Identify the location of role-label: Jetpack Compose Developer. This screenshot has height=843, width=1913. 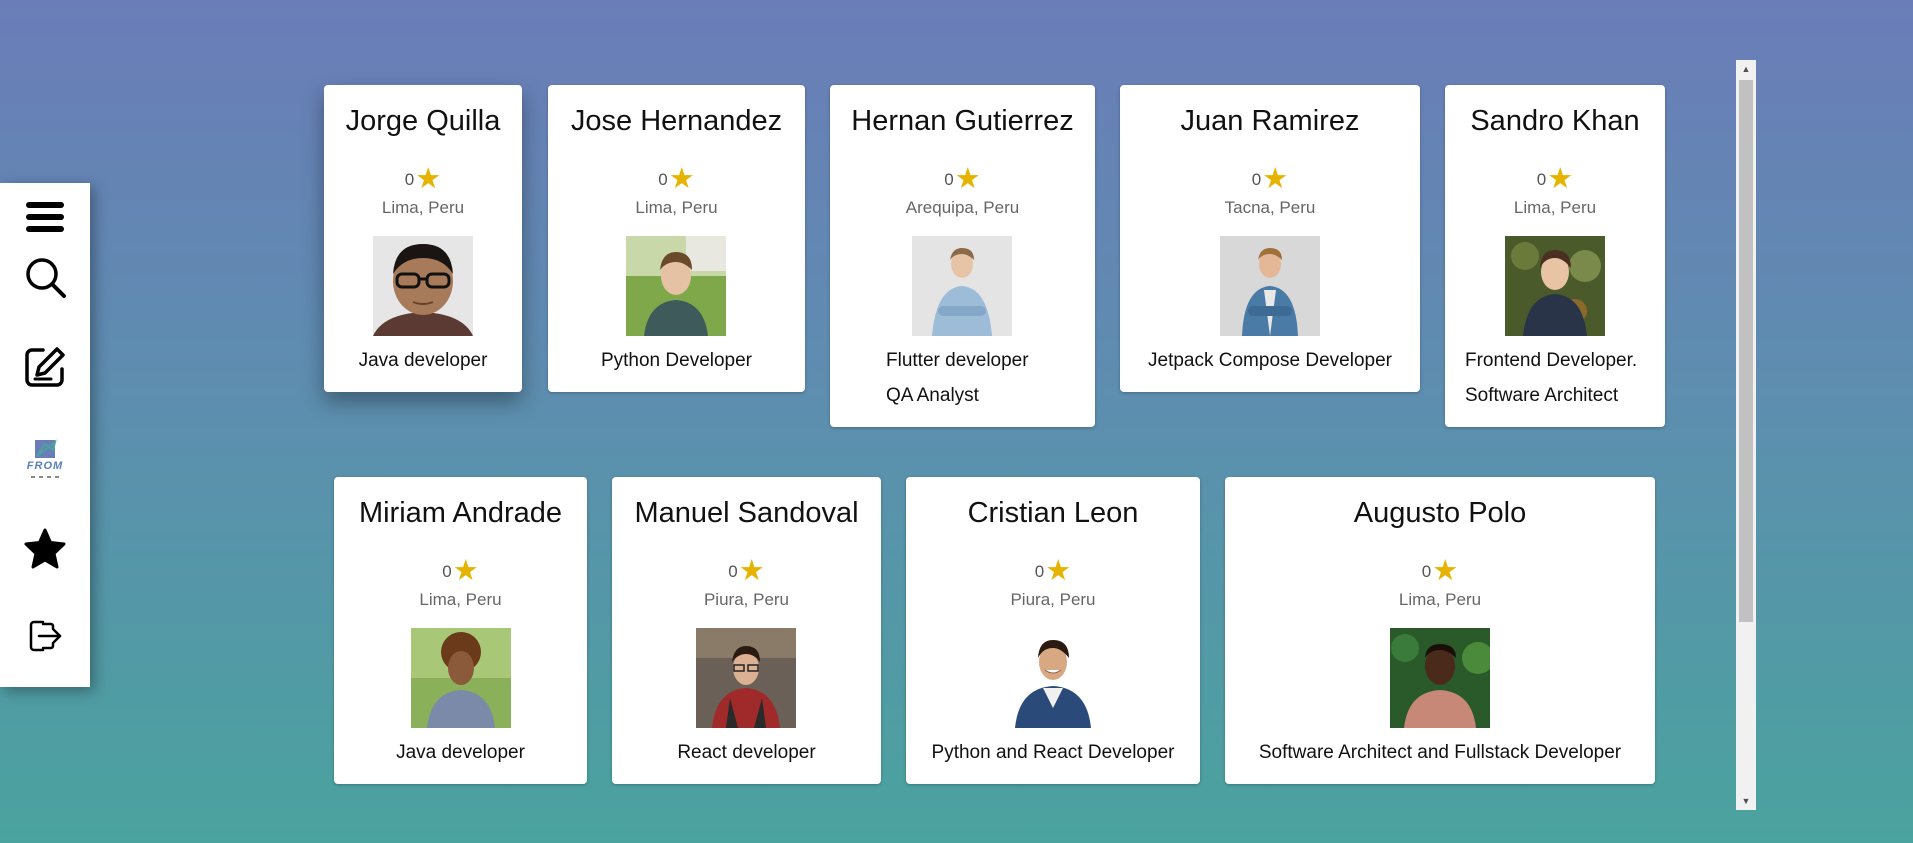
(1270, 360).